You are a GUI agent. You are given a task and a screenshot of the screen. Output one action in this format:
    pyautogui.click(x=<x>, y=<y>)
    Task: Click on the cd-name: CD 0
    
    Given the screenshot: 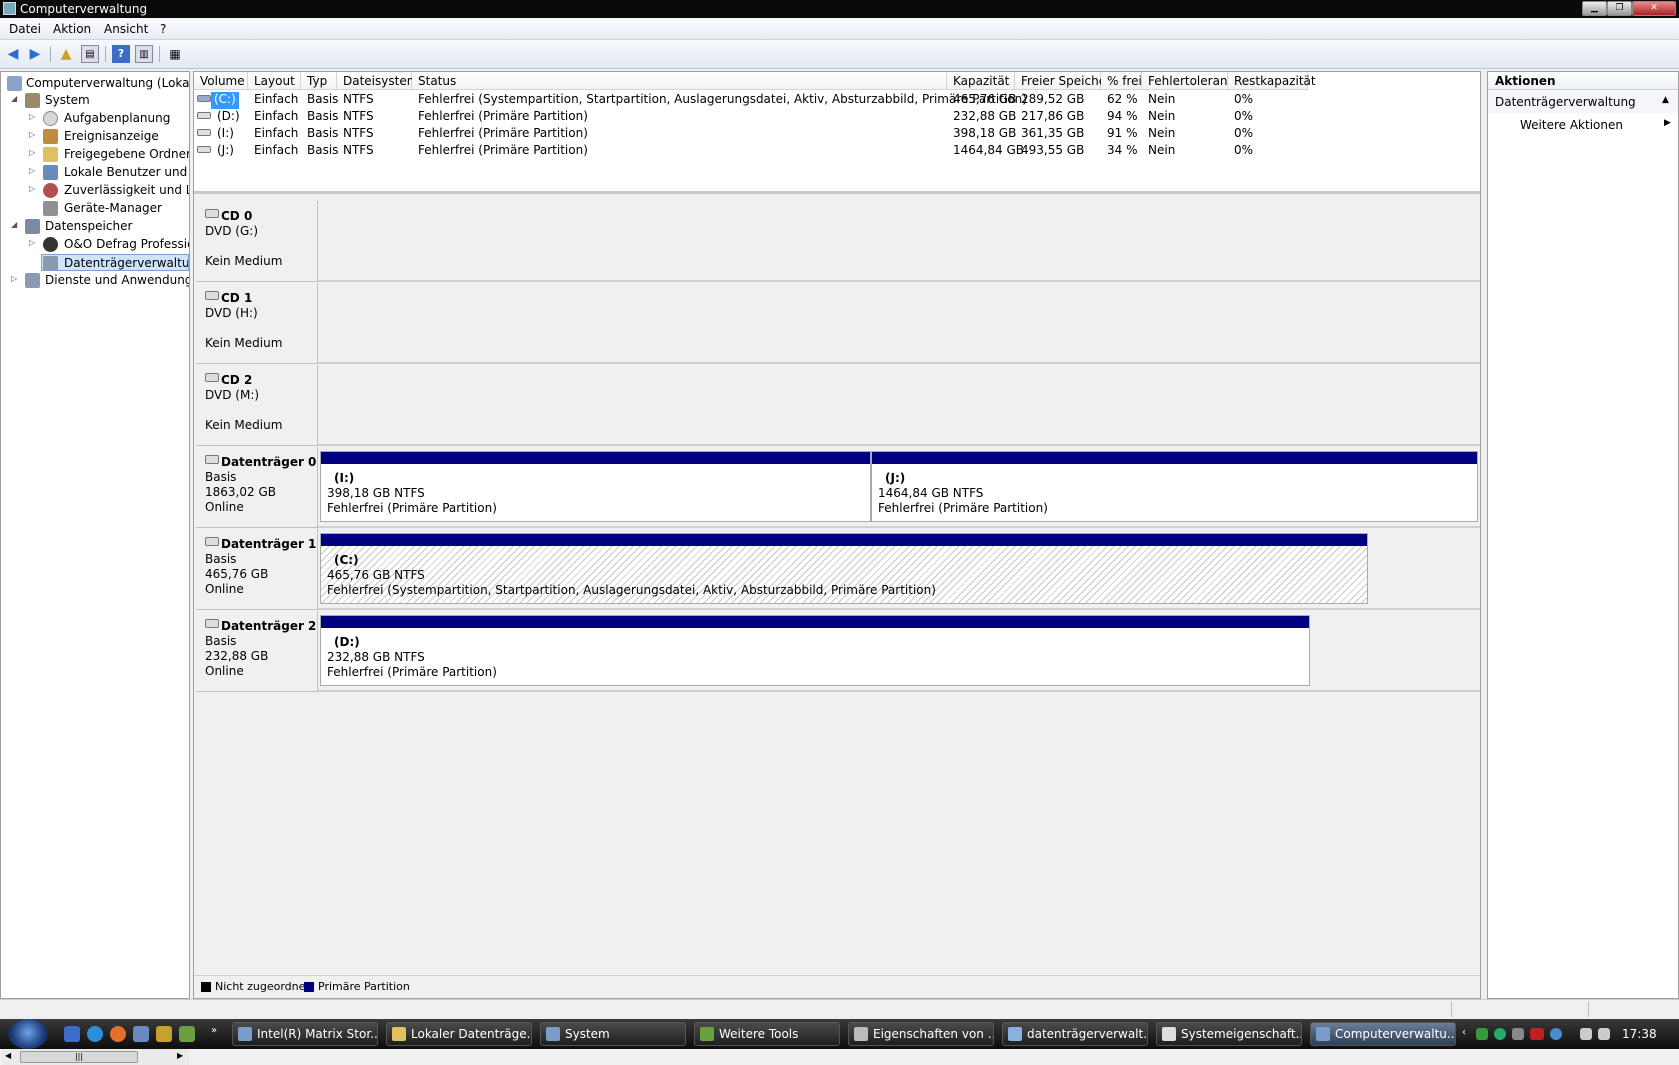 What is the action you would take?
    pyautogui.click(x=228, y=216)
    